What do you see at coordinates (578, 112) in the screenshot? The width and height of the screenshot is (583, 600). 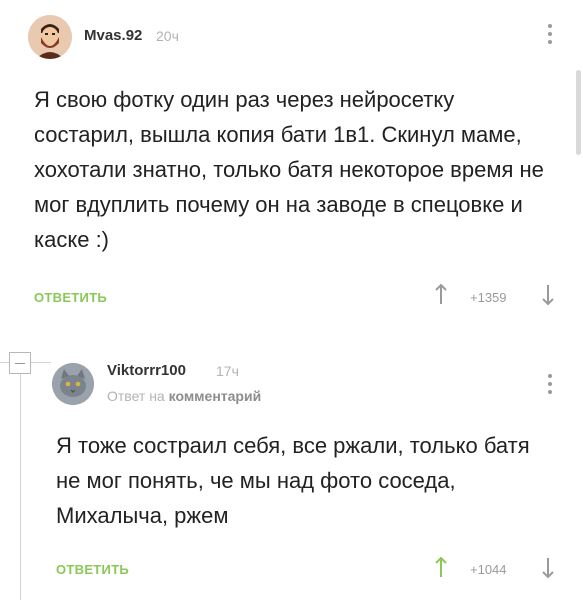 I see `scrollbar` at bounding box center [578, 112].